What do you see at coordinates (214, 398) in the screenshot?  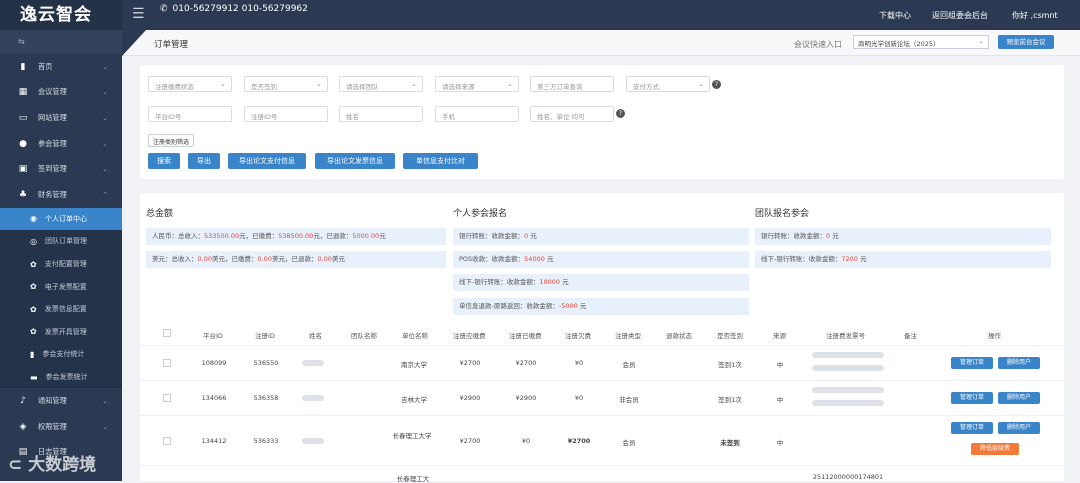 I see `cell-platform-id: 134066` at bounding box center [214, 398].